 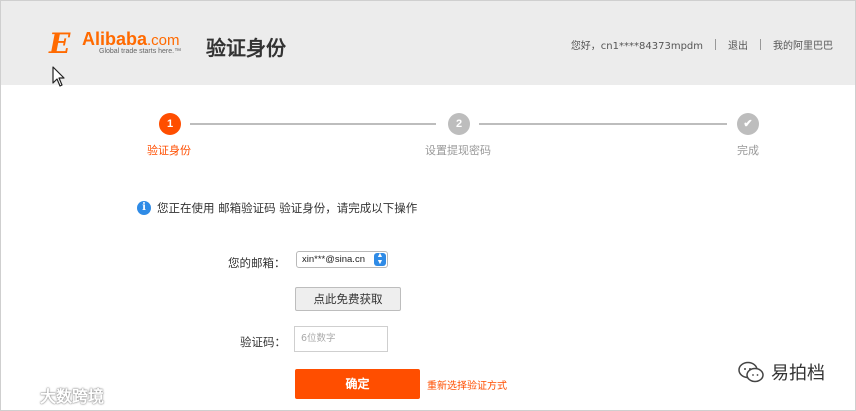 I want to click on select-arrows-icon: ▲ ▼, so click(x=380, y=259).